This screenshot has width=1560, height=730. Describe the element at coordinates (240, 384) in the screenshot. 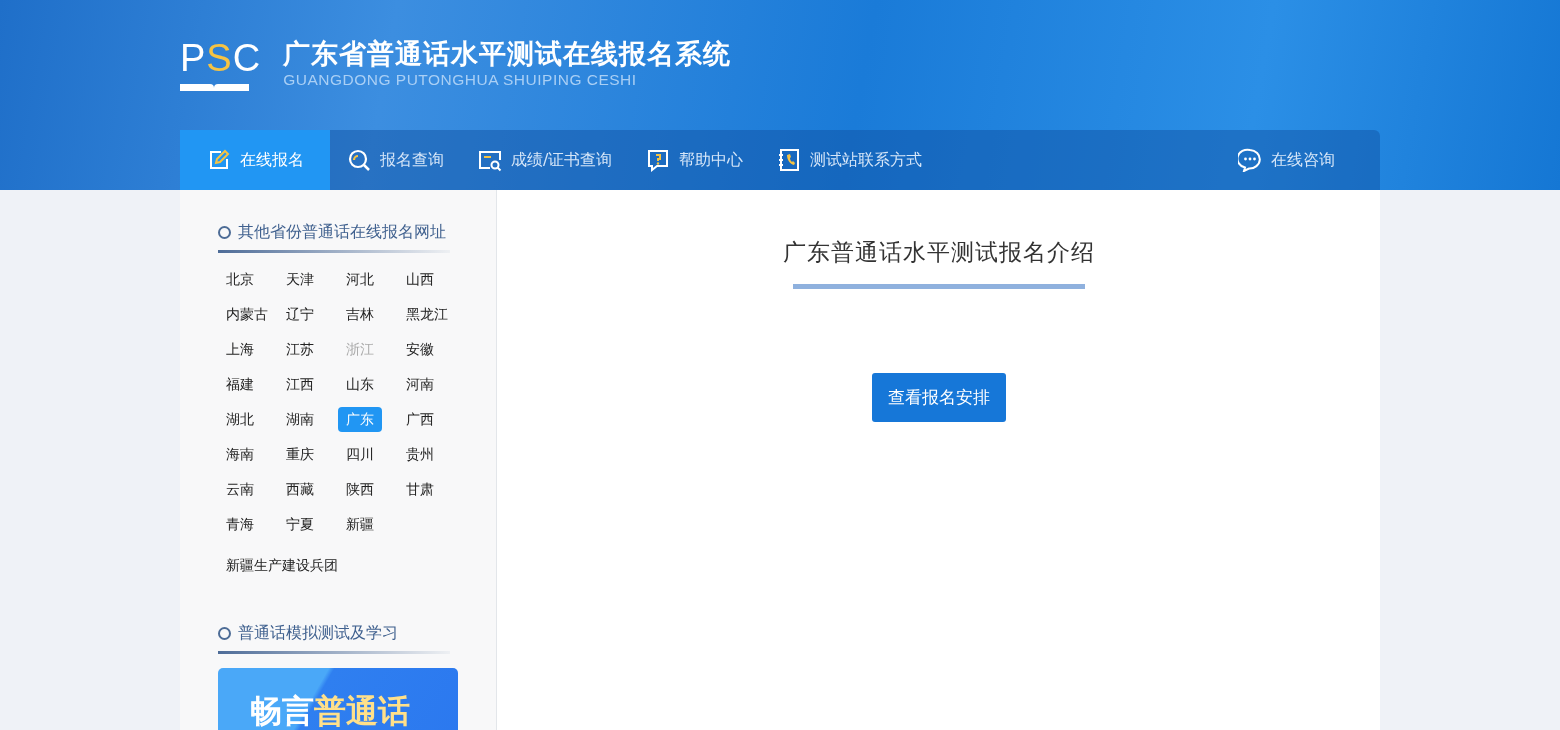

I see `province-link: 福建` at that location.